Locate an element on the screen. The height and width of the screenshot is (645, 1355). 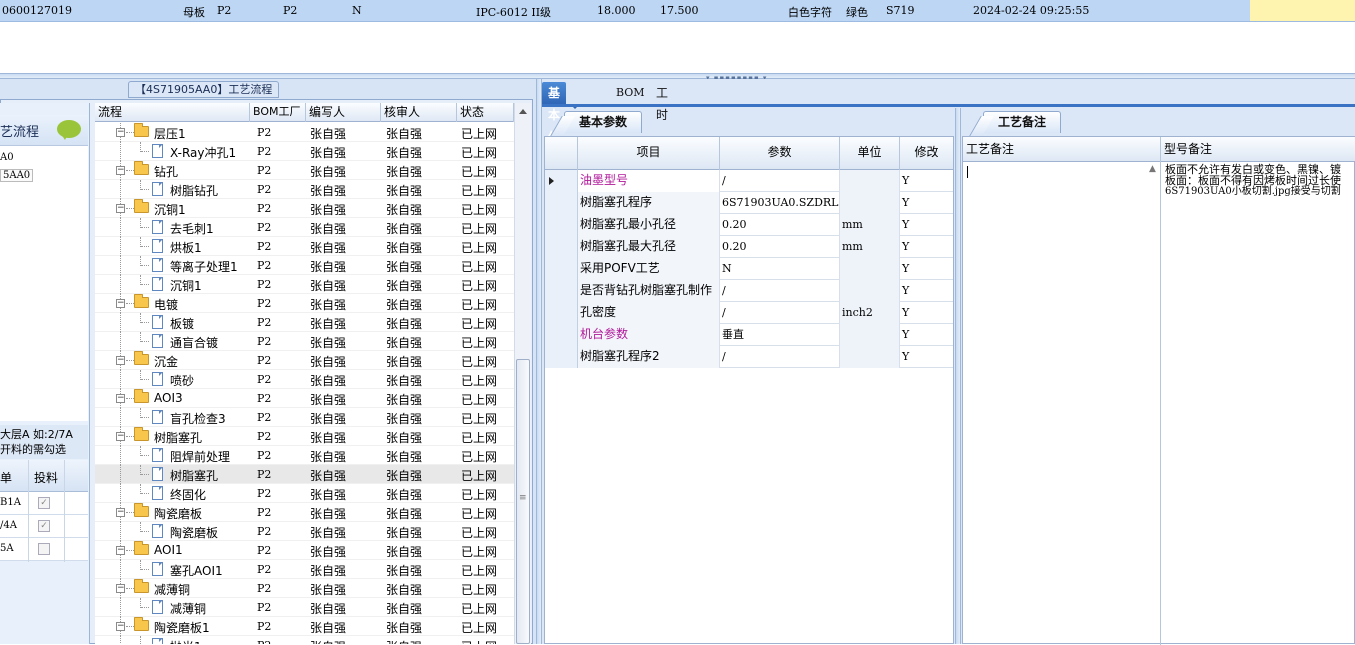
process-tree-scrollbar: ≡ is located at coordinates (522, 373).